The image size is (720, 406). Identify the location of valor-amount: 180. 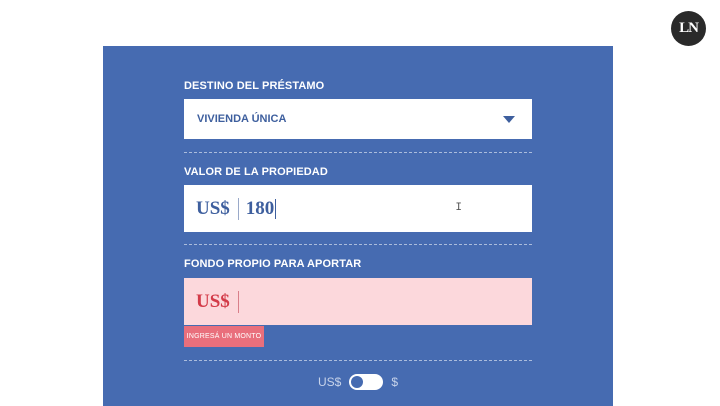
(260, 208).